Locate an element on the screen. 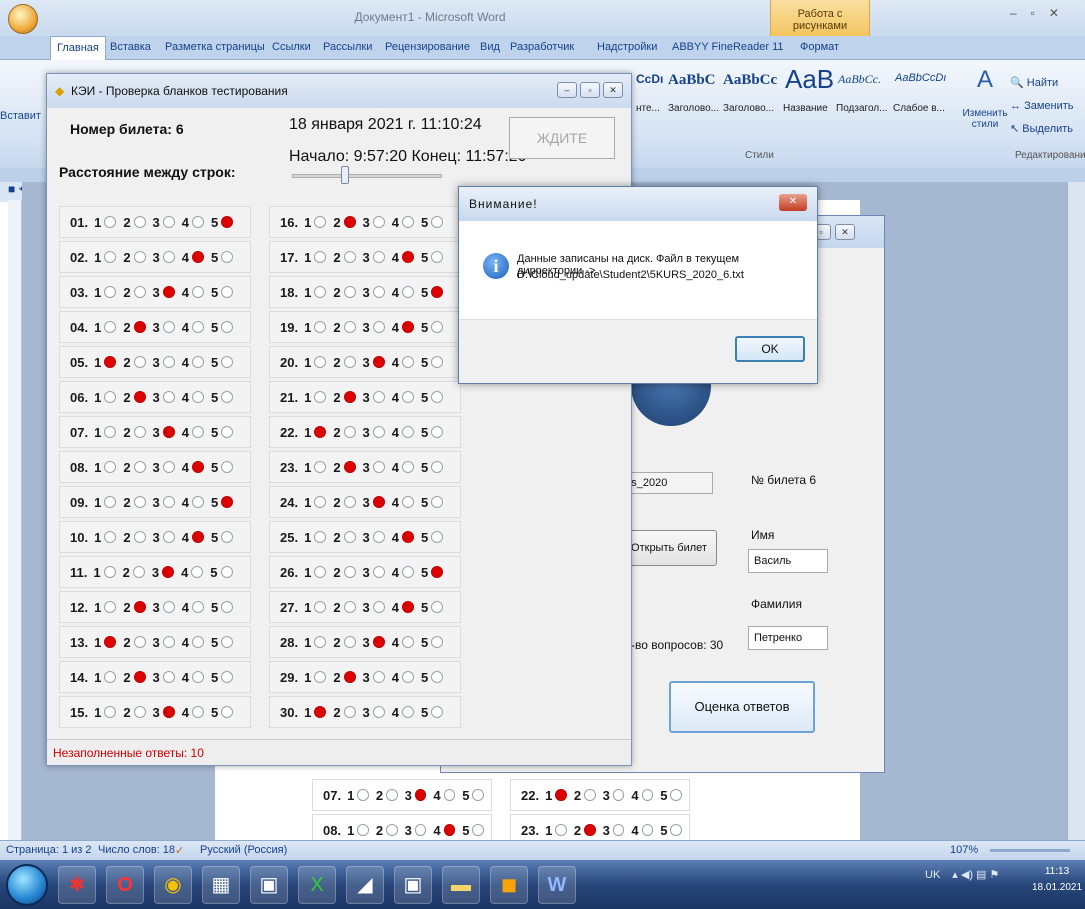 Image resolution: width=1085 pixels, height=909 pixels. app-icon-1: ✱ is located at coordinates (77, 885).